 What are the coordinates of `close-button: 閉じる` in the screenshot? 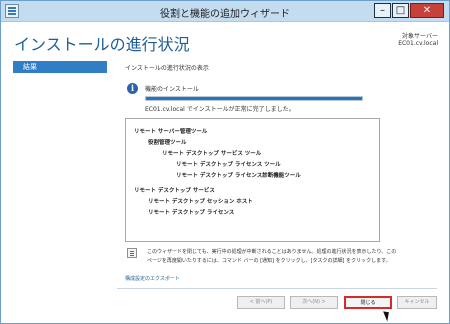 It's located at (368, 302).